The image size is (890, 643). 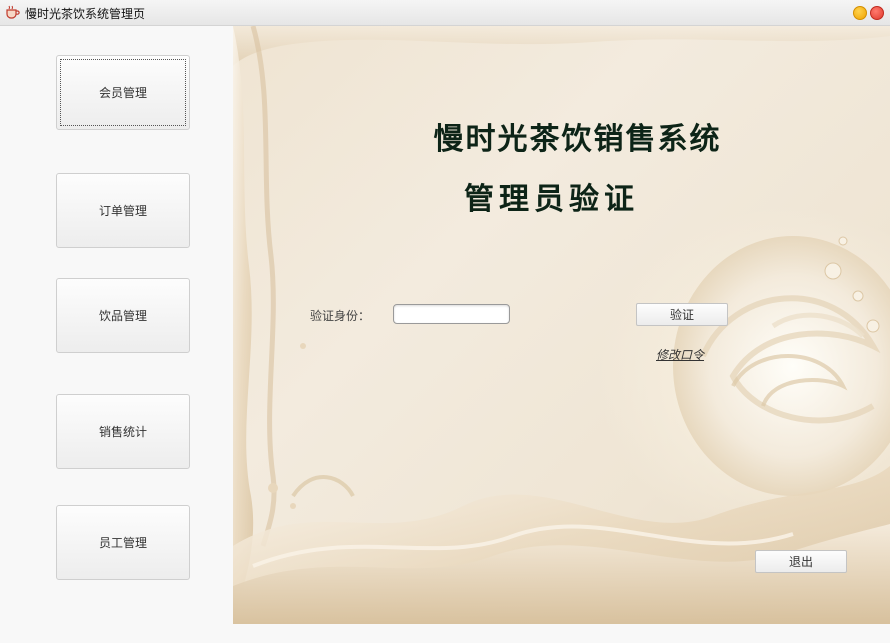 I want to click on exit-button-label: 退出, so click(x=800, y=562).